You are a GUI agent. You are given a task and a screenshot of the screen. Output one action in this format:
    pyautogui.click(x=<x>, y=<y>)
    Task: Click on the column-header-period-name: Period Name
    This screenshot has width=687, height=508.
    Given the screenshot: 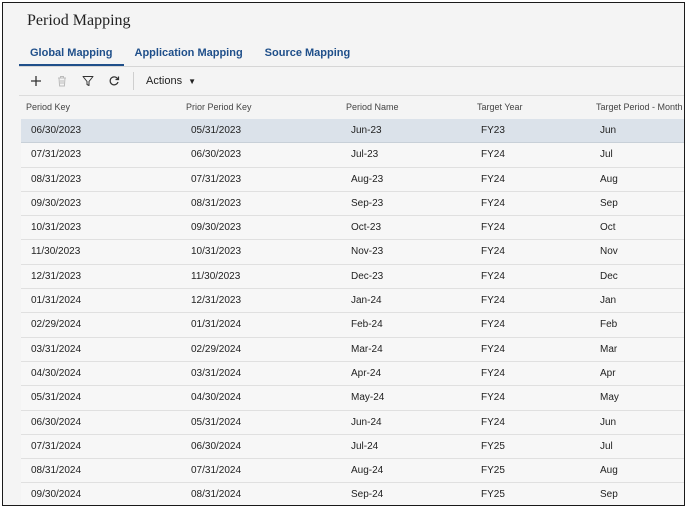 What is the action you would take?
    pyautogui.click(x=372, y=107)
    